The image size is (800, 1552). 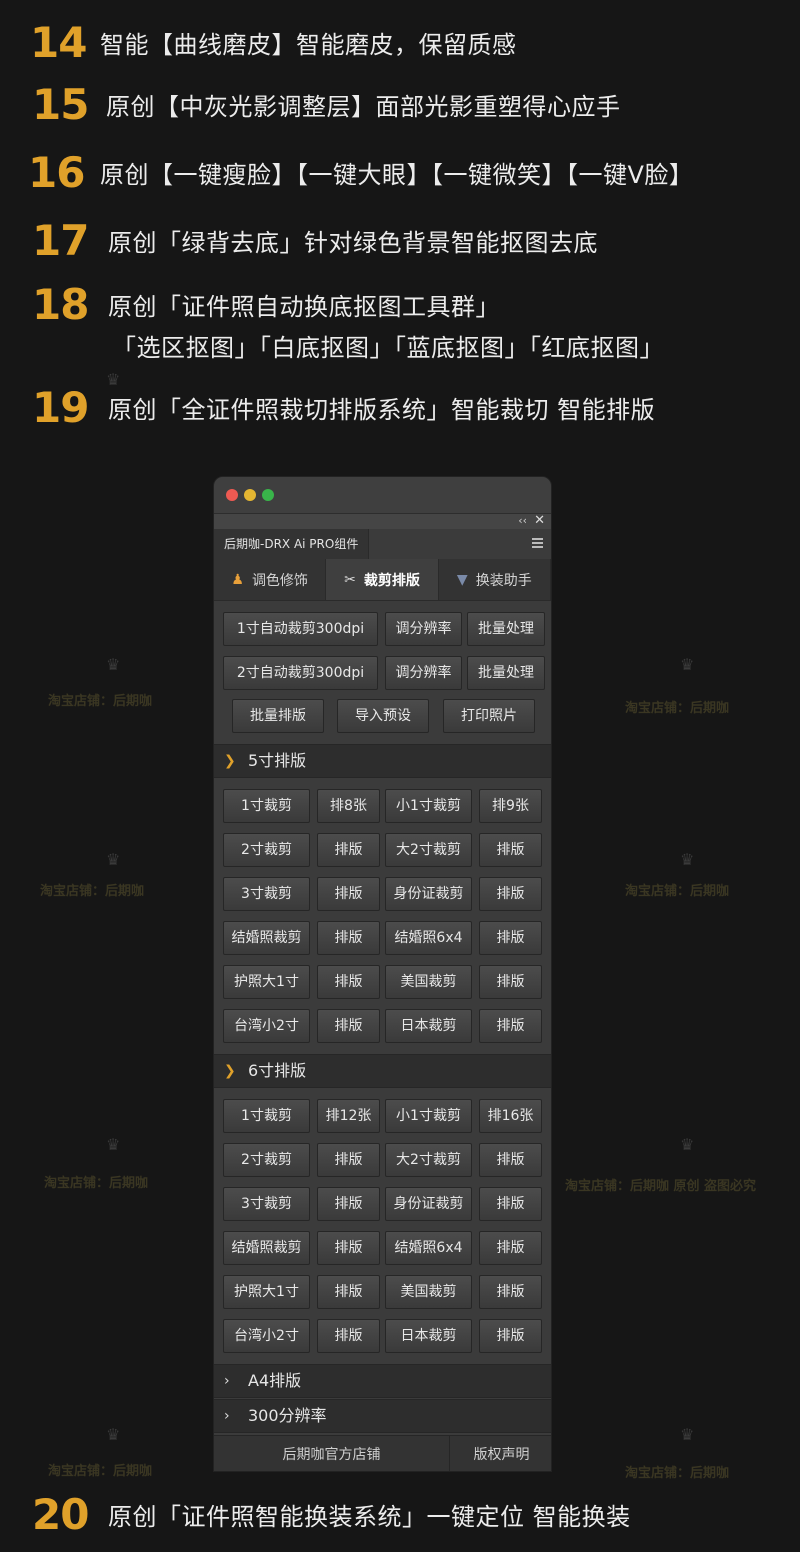 I want to click on feature-17: 17 原创「绿背去底」针对绿色背景智能抠图去底, so click(x=400, y=240).